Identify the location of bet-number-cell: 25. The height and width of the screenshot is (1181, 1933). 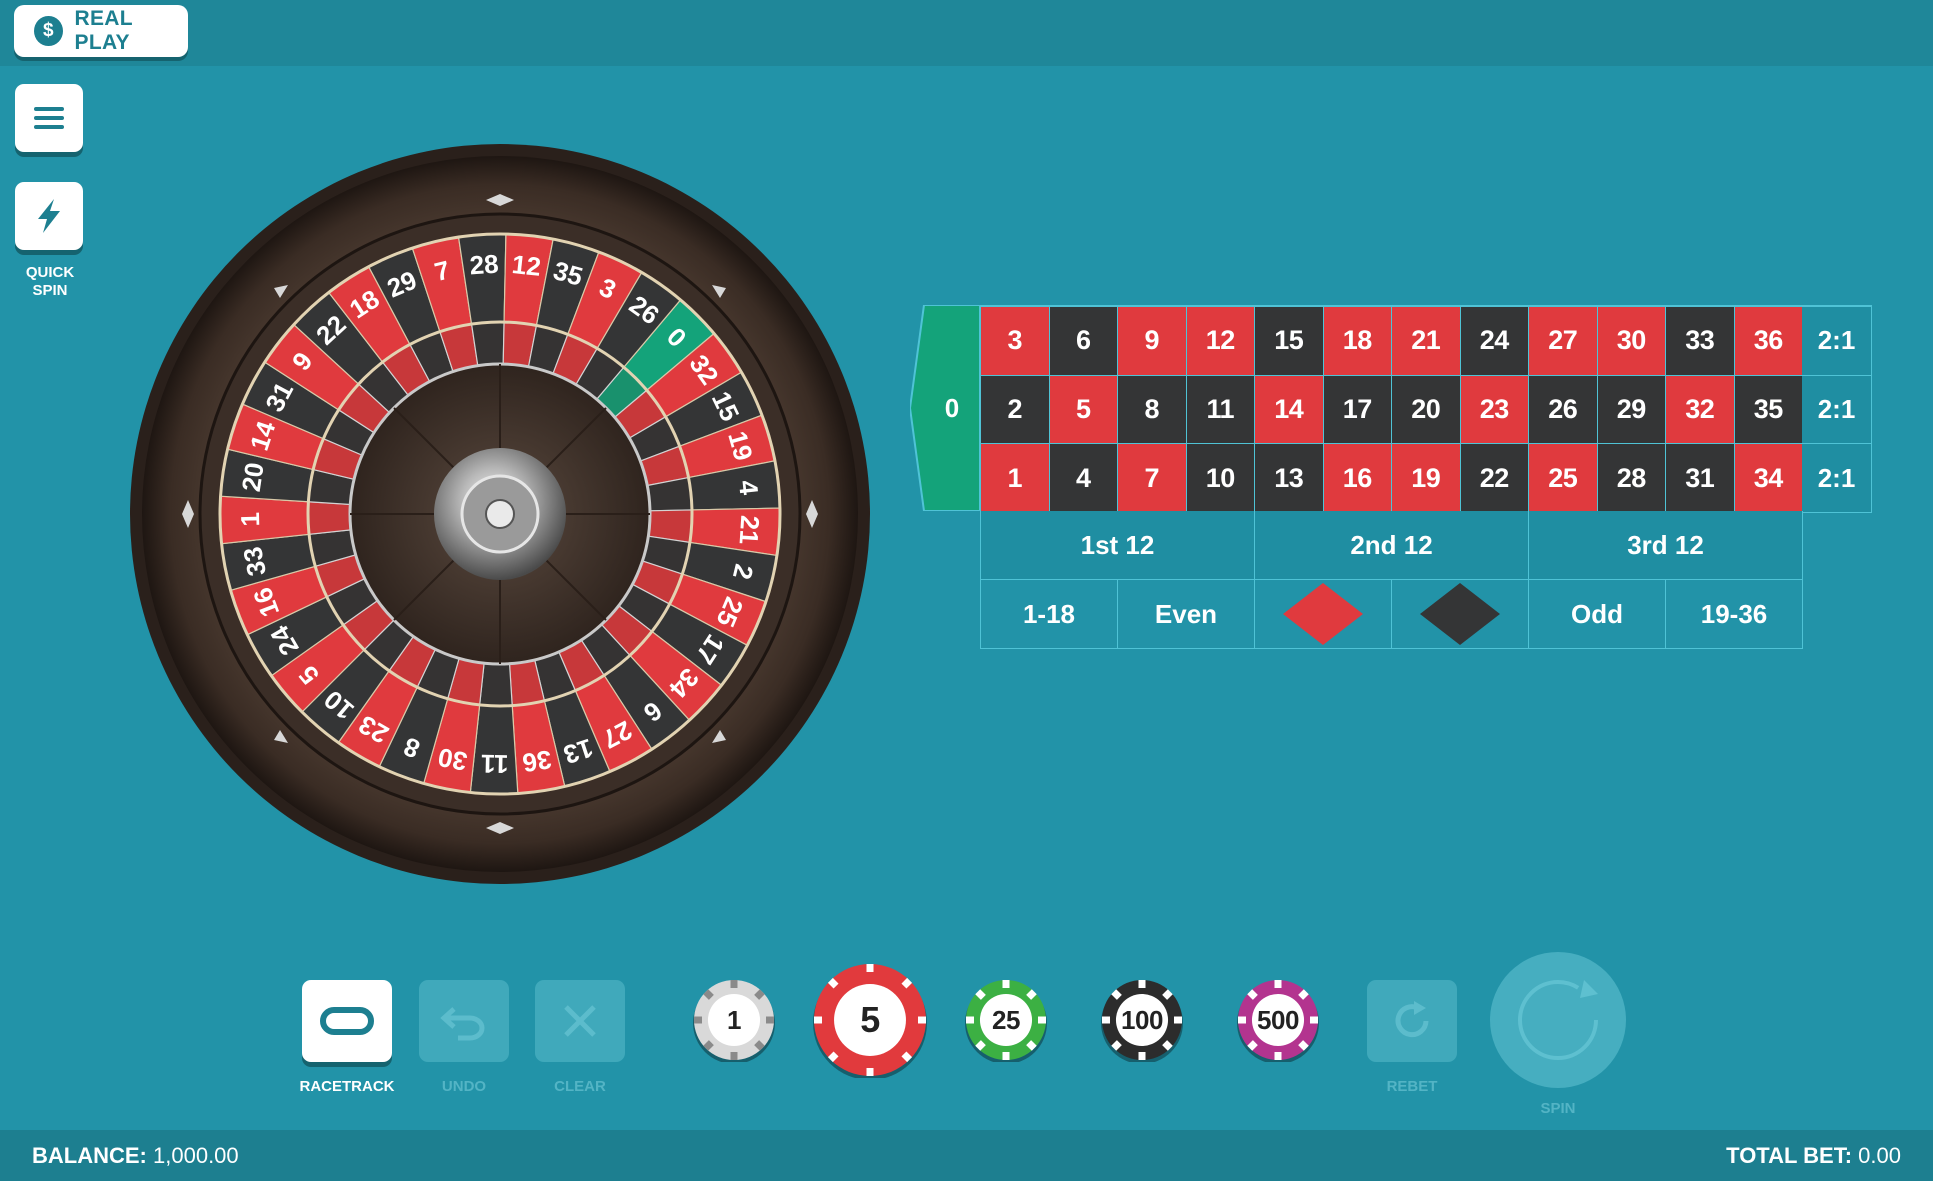
(1563, 478).